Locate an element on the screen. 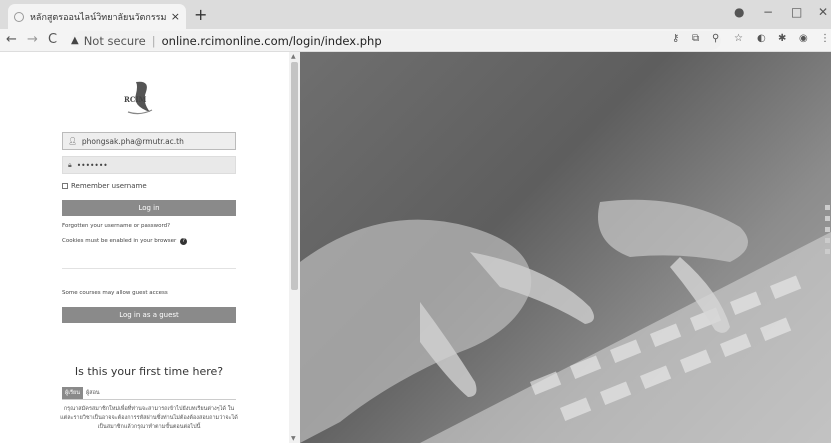 This screenshot has height=443, width=831. profile-icon: ● is located at coordinates (739, 12).